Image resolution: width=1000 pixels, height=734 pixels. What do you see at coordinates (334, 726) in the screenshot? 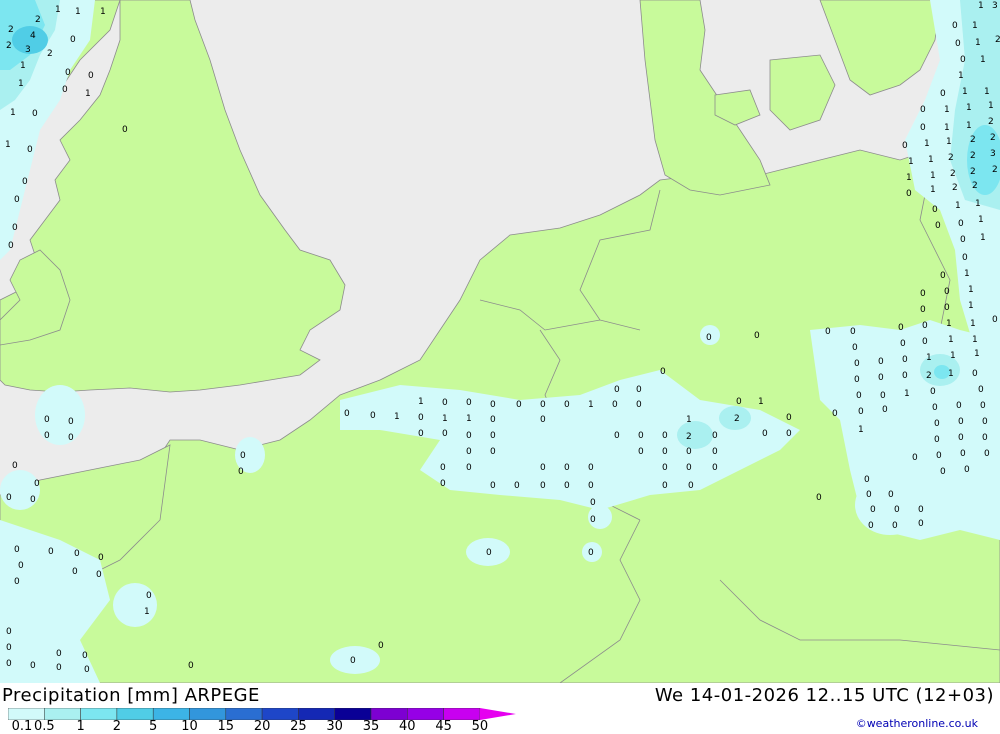
I see `legend-tick-label: 30` at bounding box center [334, 726].